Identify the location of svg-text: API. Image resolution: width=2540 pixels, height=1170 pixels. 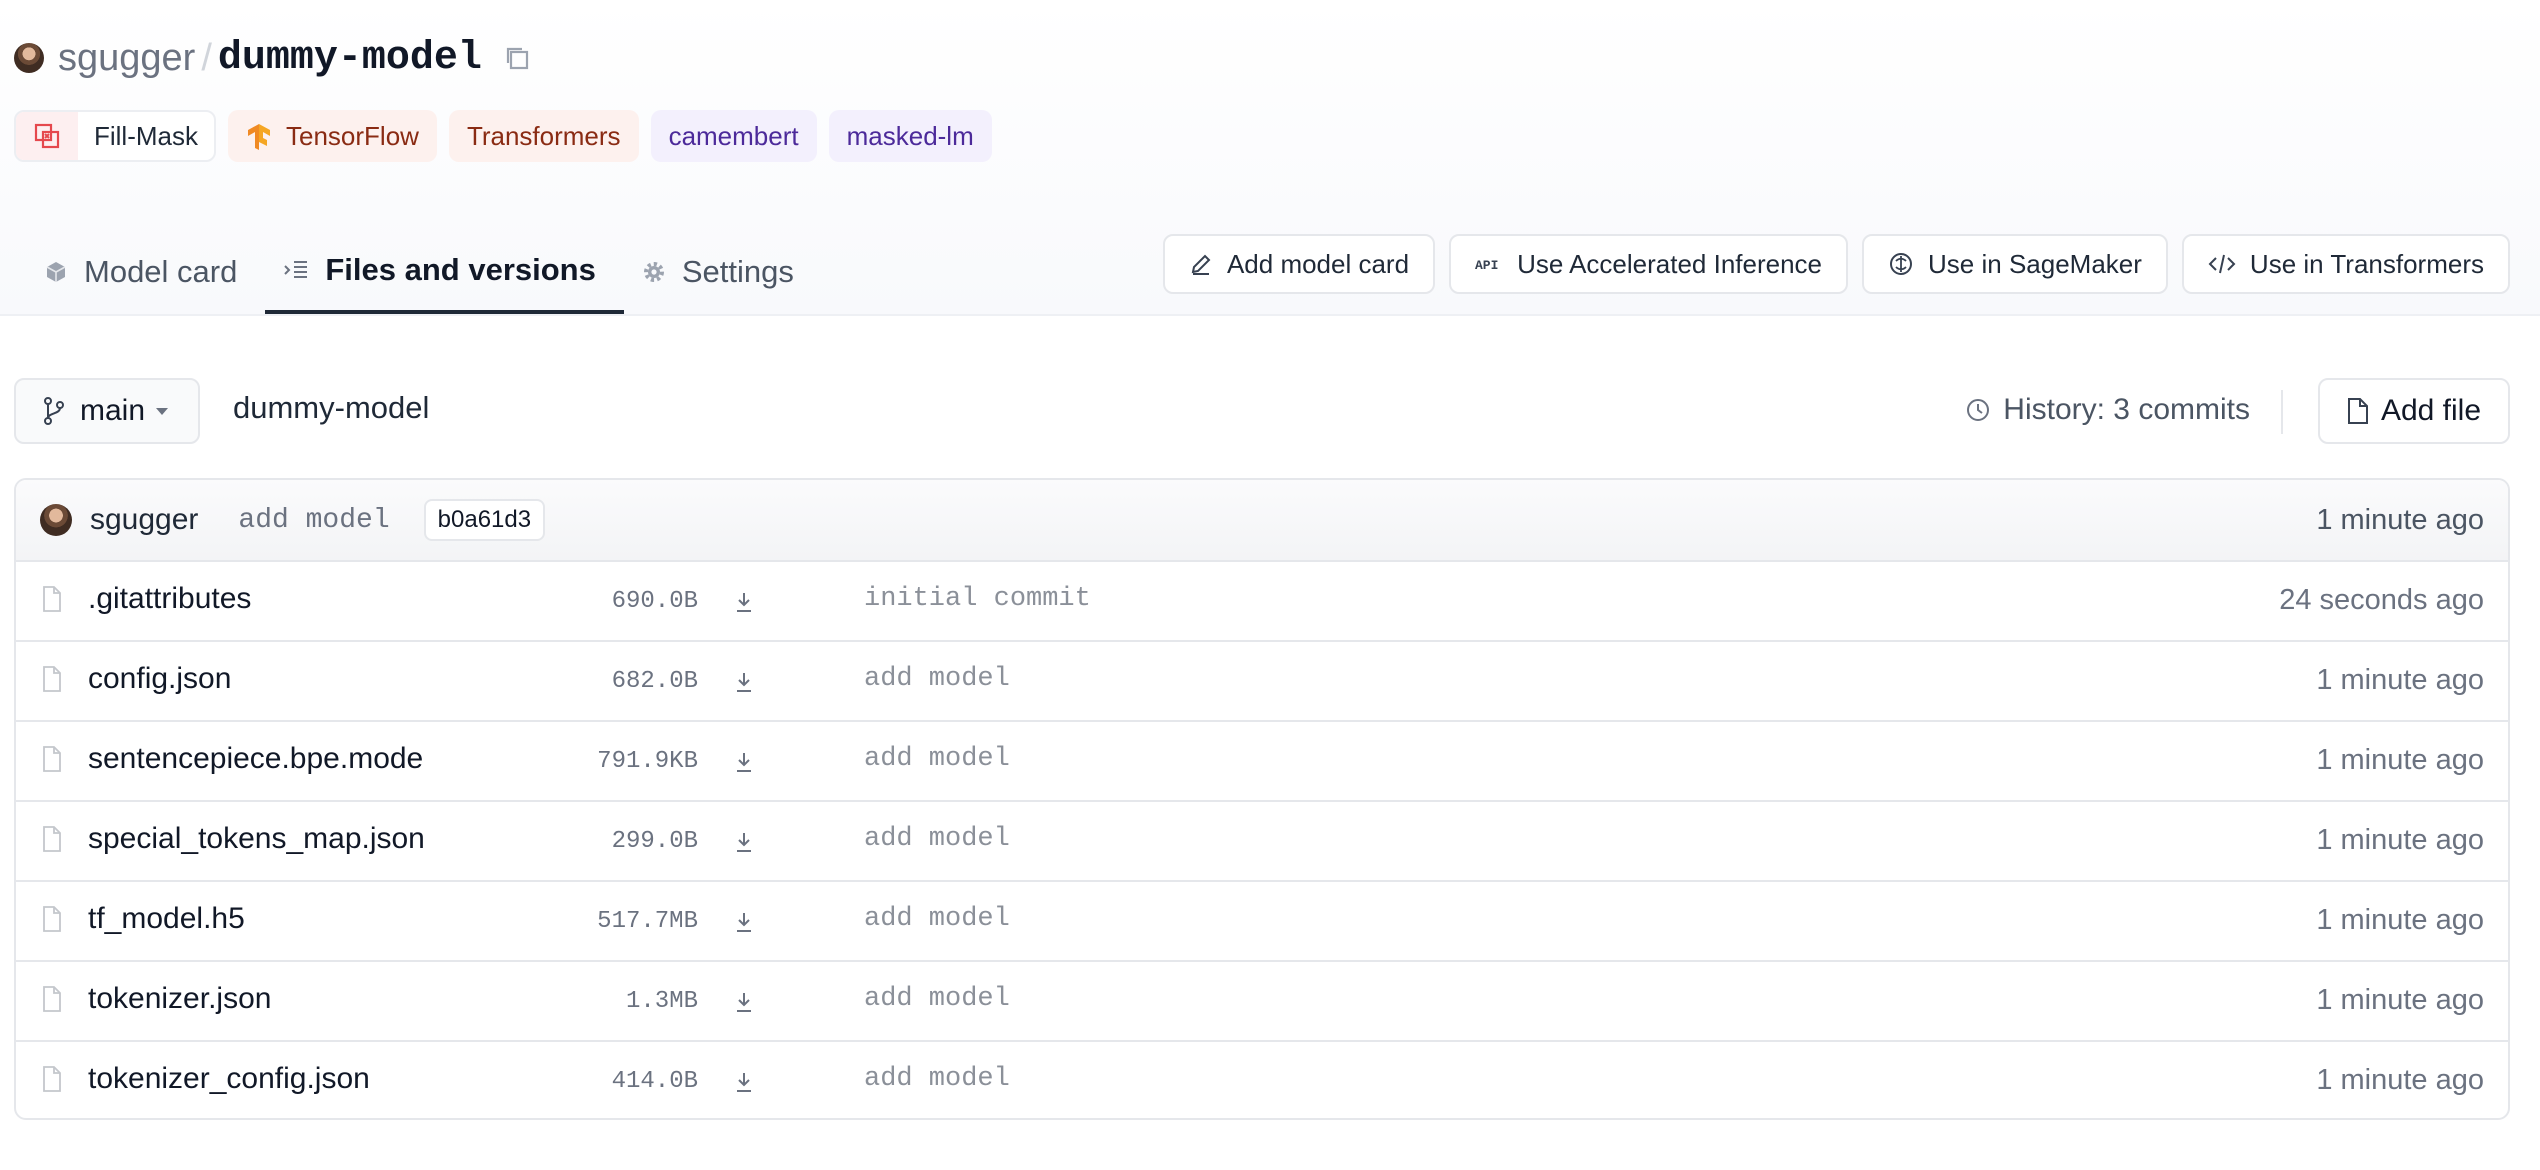
(1486, 265).